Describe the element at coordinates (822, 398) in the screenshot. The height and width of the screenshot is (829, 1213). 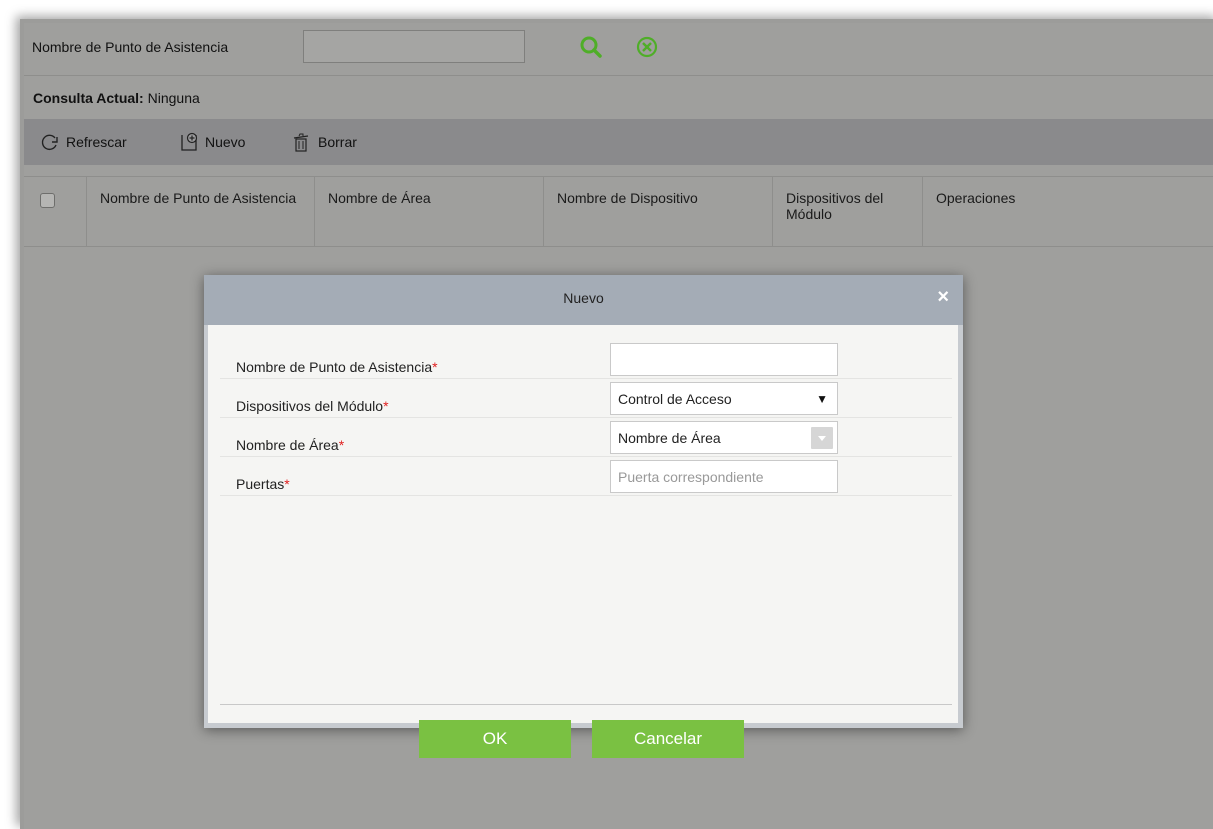
I see `dropdown-arrow-icon: ▼` at that location.